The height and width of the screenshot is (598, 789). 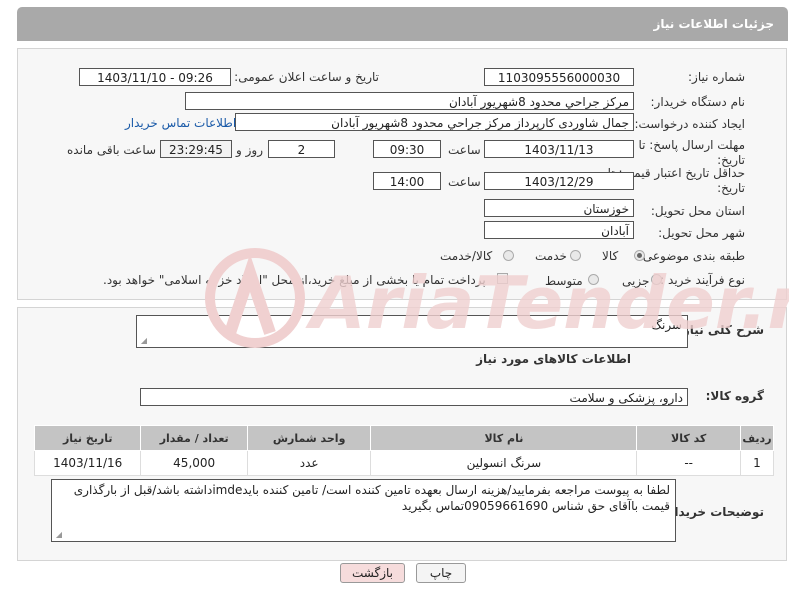 I want to click on cell-unit: عدد, so click(x=309, y=463).